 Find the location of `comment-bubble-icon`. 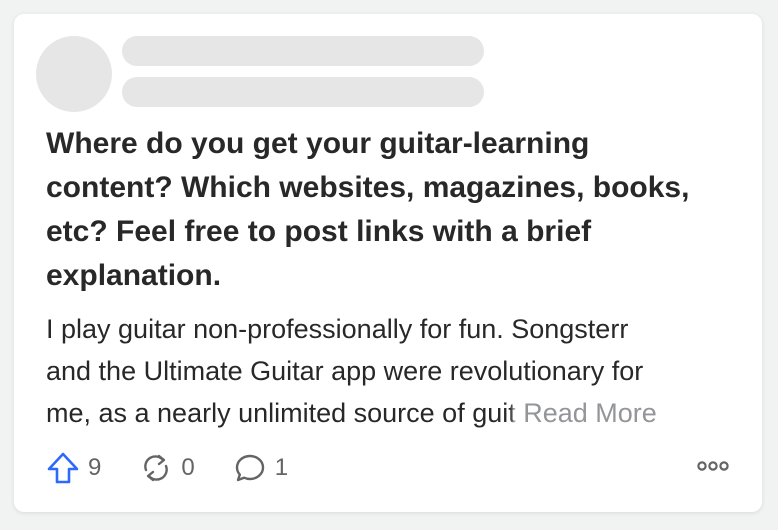

comment-bubble-icon is located at coordinates (250, 468).